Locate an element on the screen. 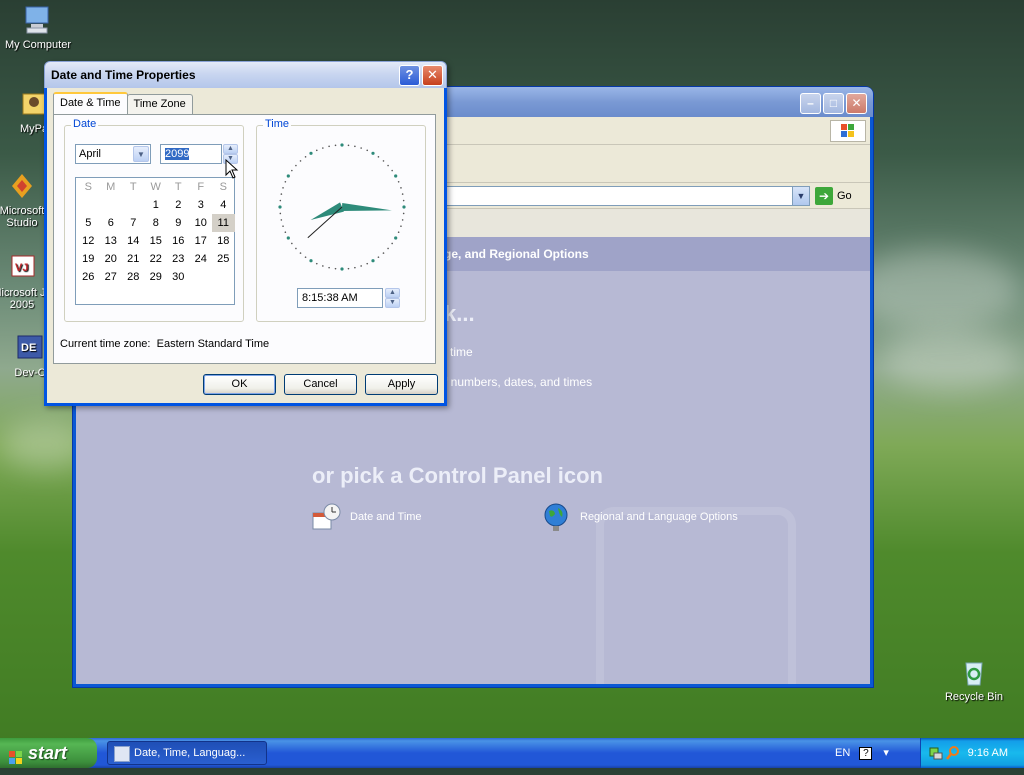 The image size is (1024, 775). month-select: April ▼ is located at coordinates (113, 154).